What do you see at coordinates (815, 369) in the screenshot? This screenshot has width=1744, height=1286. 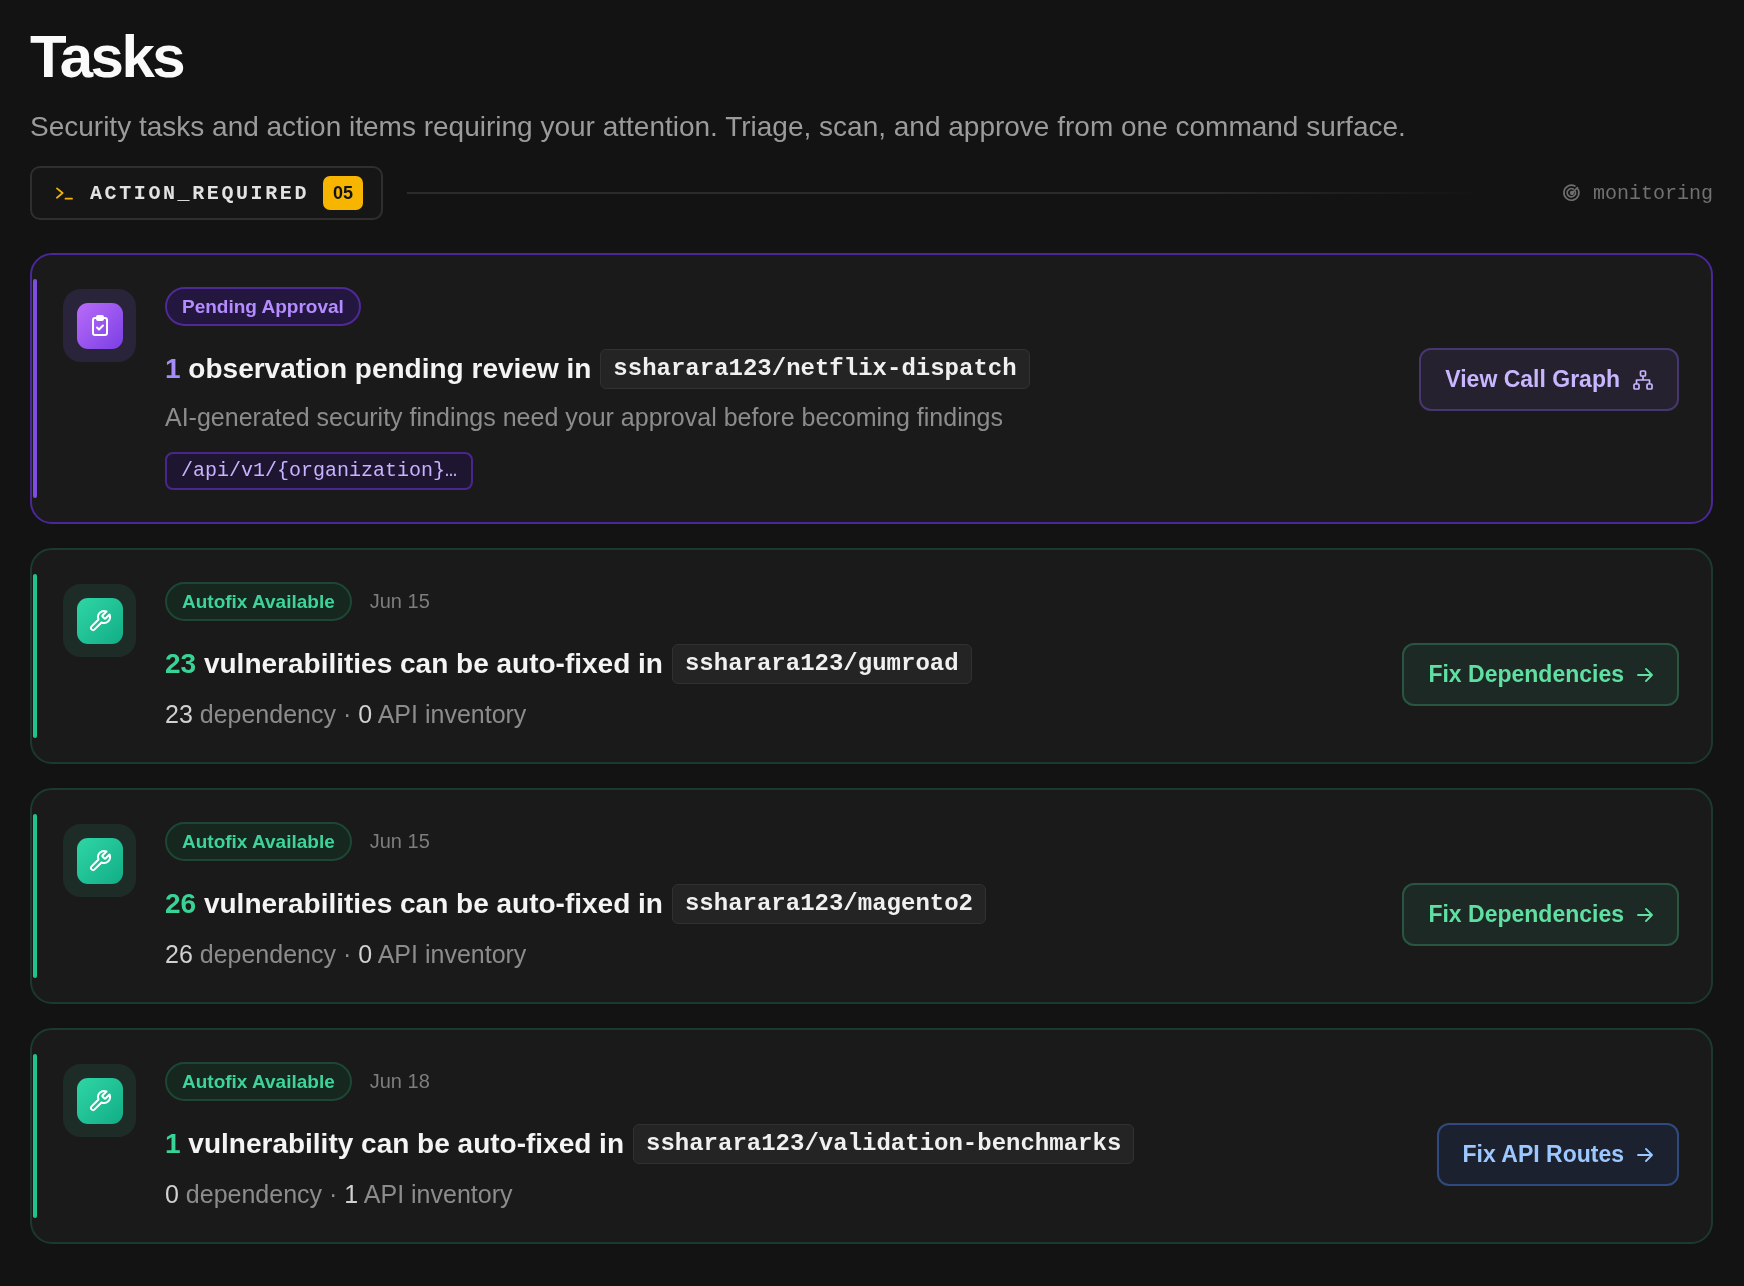 I see `repo-chip: ssharara123/netflix-dispatch` at bounding box center [815, 369].